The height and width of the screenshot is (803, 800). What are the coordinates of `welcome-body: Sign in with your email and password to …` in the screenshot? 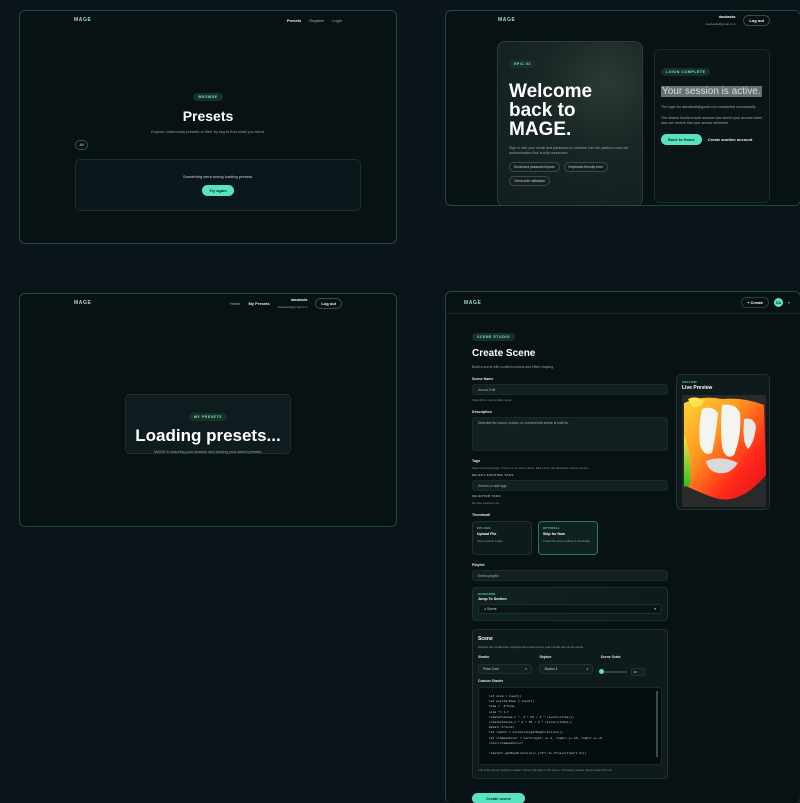 It's located at (569, 150).